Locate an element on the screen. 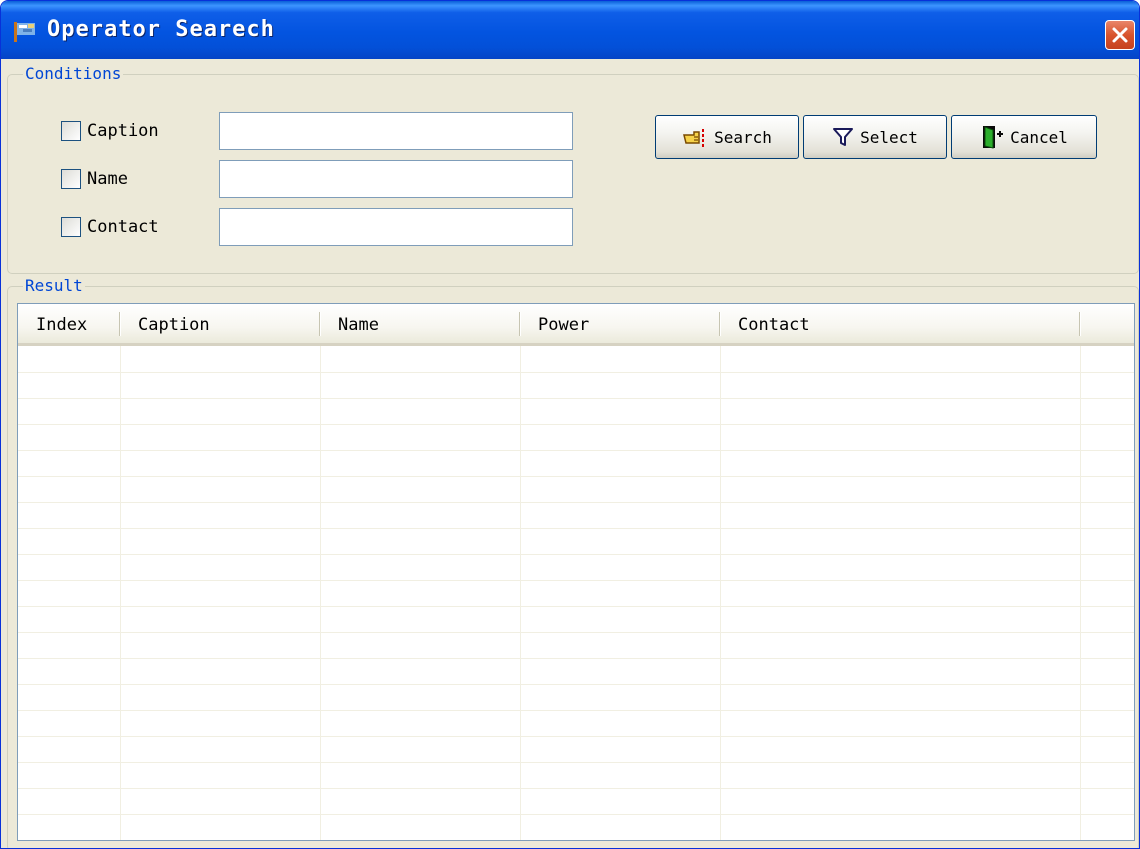  column-header-contact: Contact is located at coordinates (900, 323).